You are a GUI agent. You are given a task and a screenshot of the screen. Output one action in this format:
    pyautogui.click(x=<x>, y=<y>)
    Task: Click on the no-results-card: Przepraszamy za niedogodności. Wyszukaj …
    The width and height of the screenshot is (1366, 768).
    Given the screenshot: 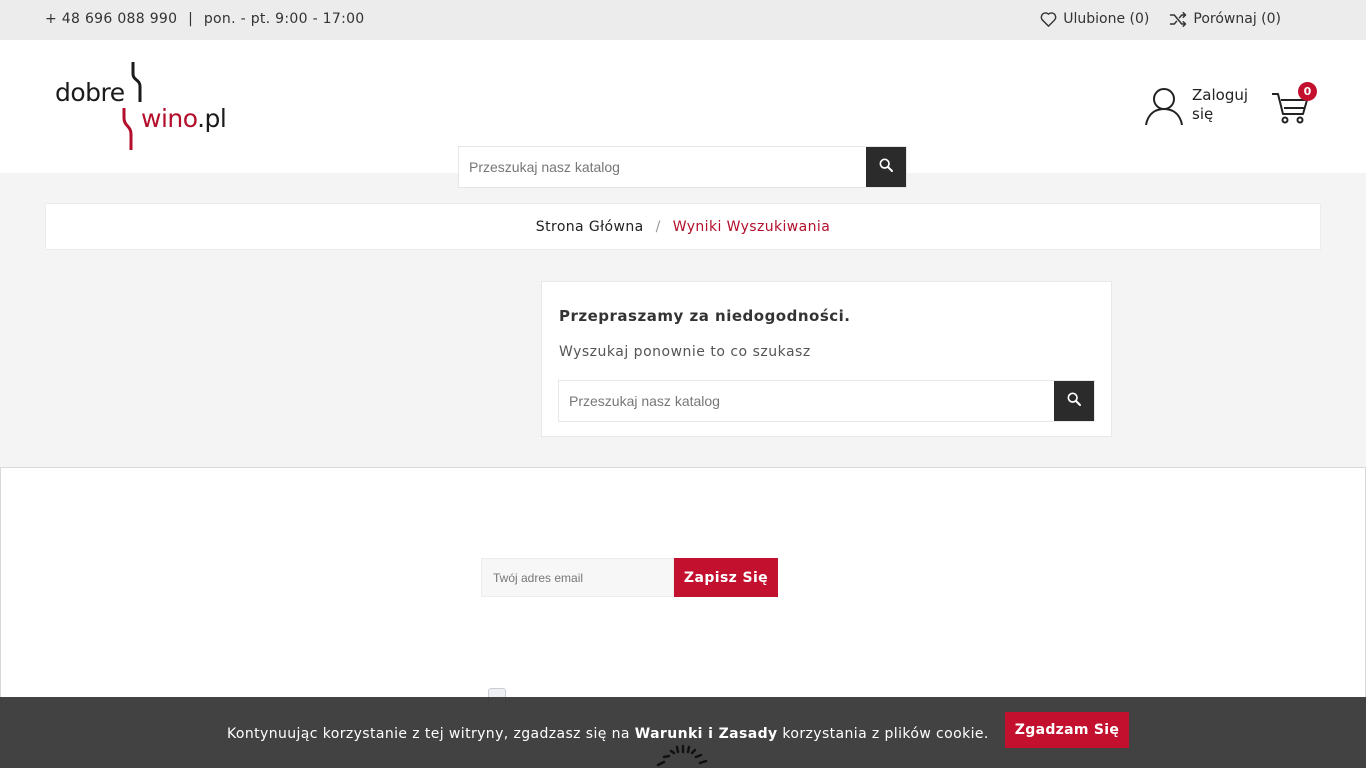 What is the action you would take?
    pyautogui.click(x=826, y=359)
    